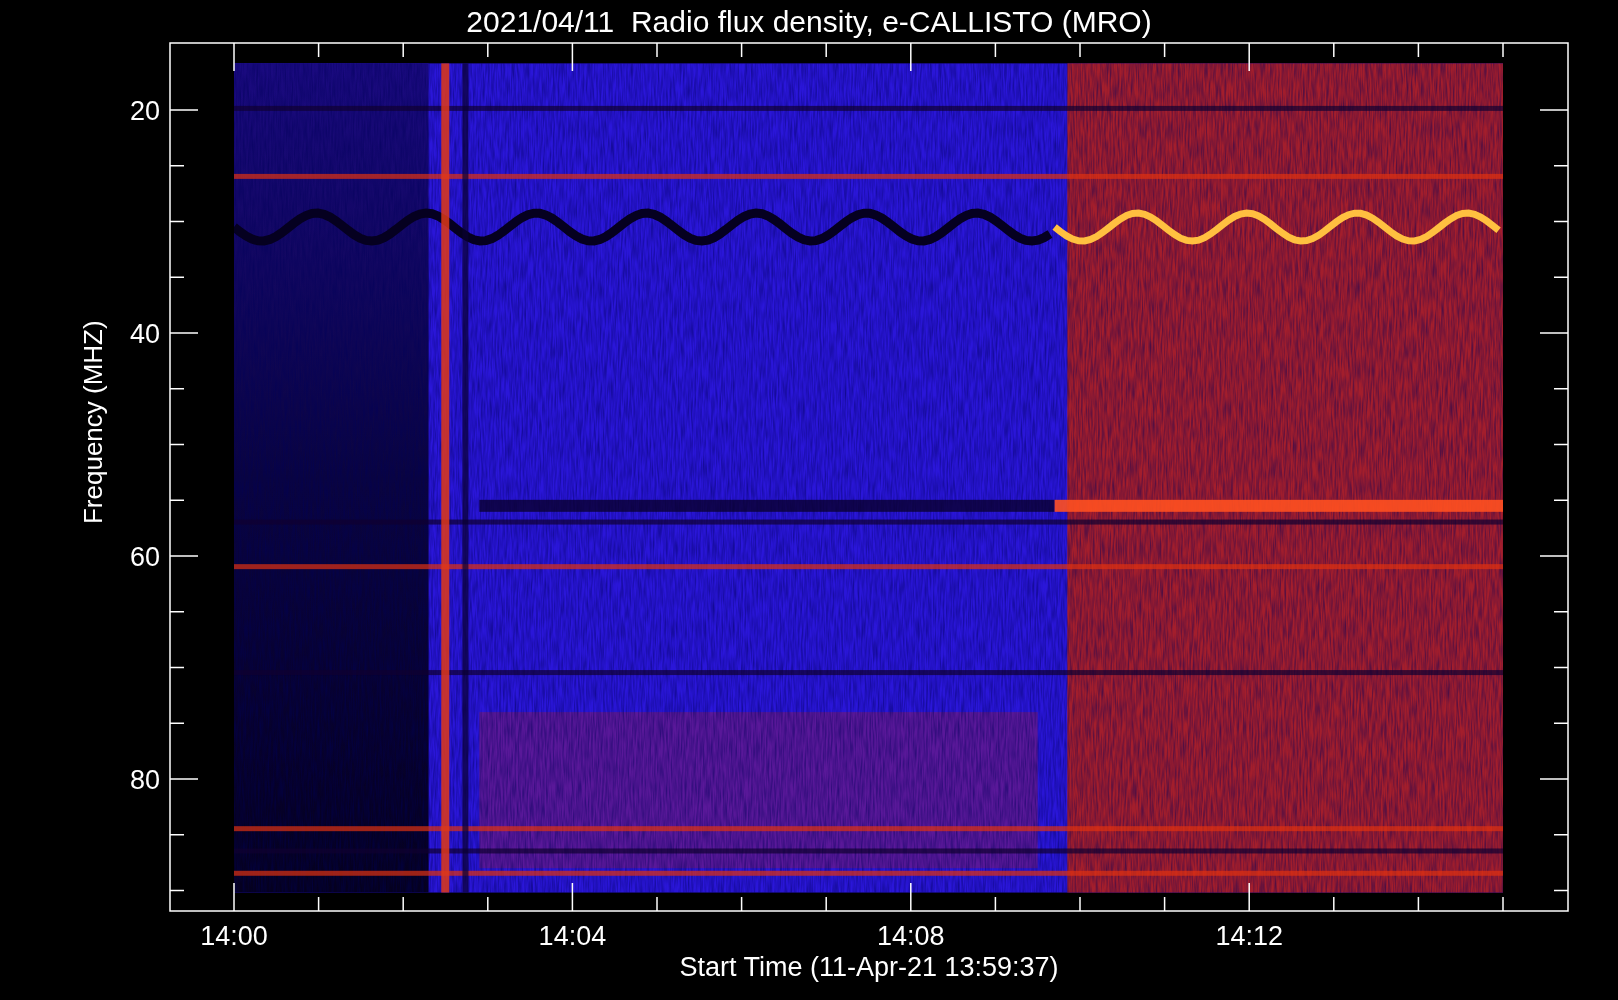 This screenshot has height=1000, width=1618. What do you see at coordinates (809, 21) in the screenshot?
I see `chart-title: 2021/04/11 Radio flux density, e-CALLISTO (MRO)` at bounding box center [809, 21].